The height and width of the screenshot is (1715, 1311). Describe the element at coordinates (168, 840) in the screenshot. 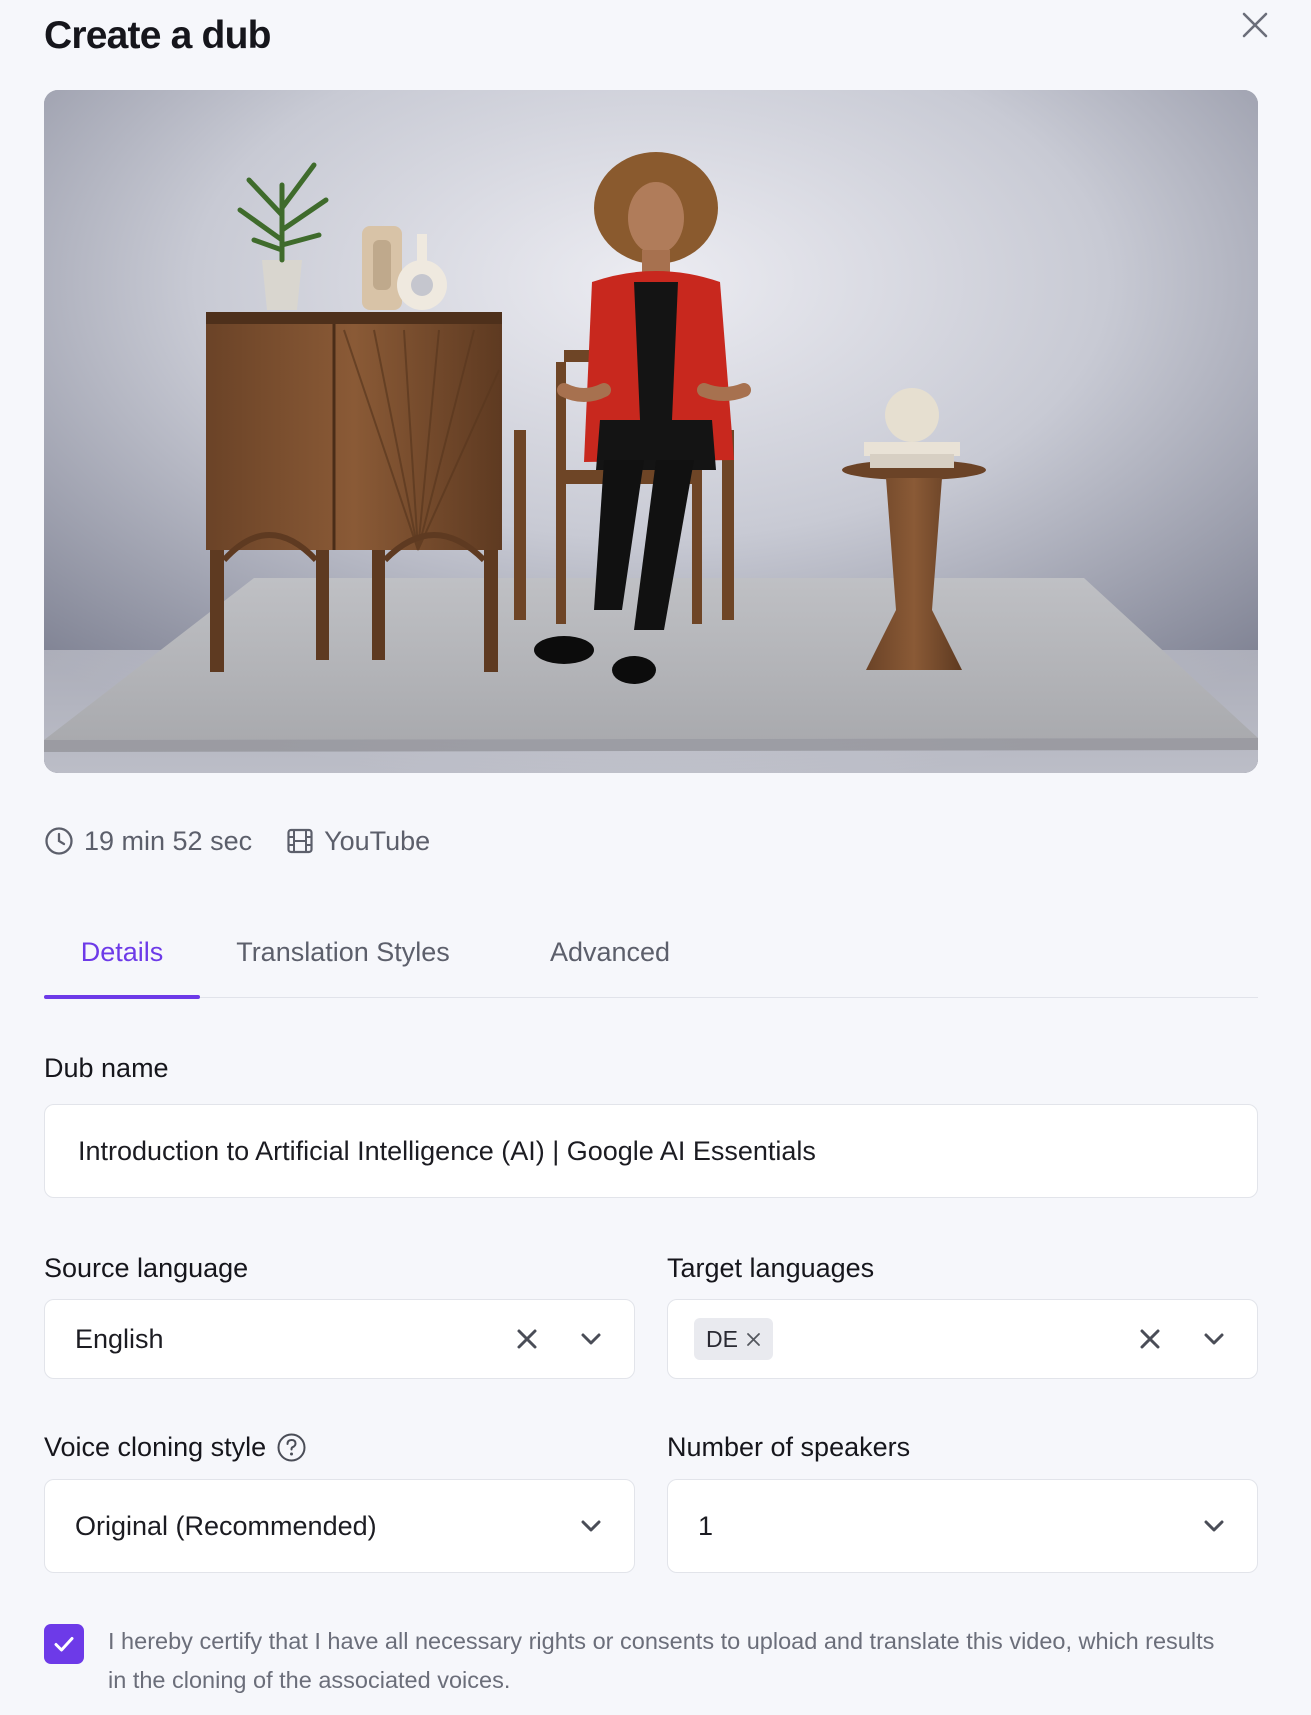

I see `duration-text: 19 min 52 sec` at that location.